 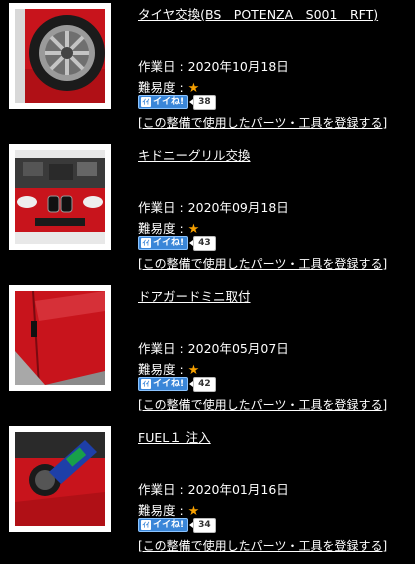 I want to click on like-count: 38, so click(x=202, y=102).